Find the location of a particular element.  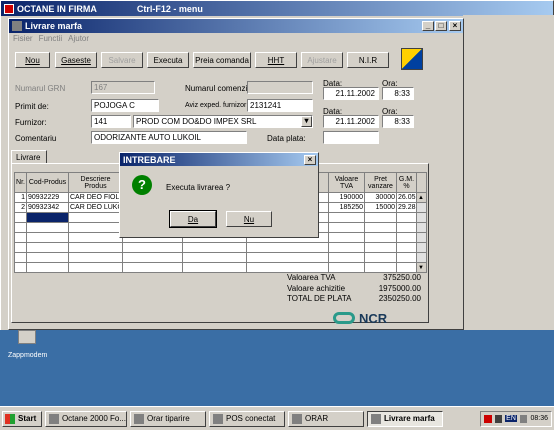

language-indicator: EN is located at coordinates (511, 418).